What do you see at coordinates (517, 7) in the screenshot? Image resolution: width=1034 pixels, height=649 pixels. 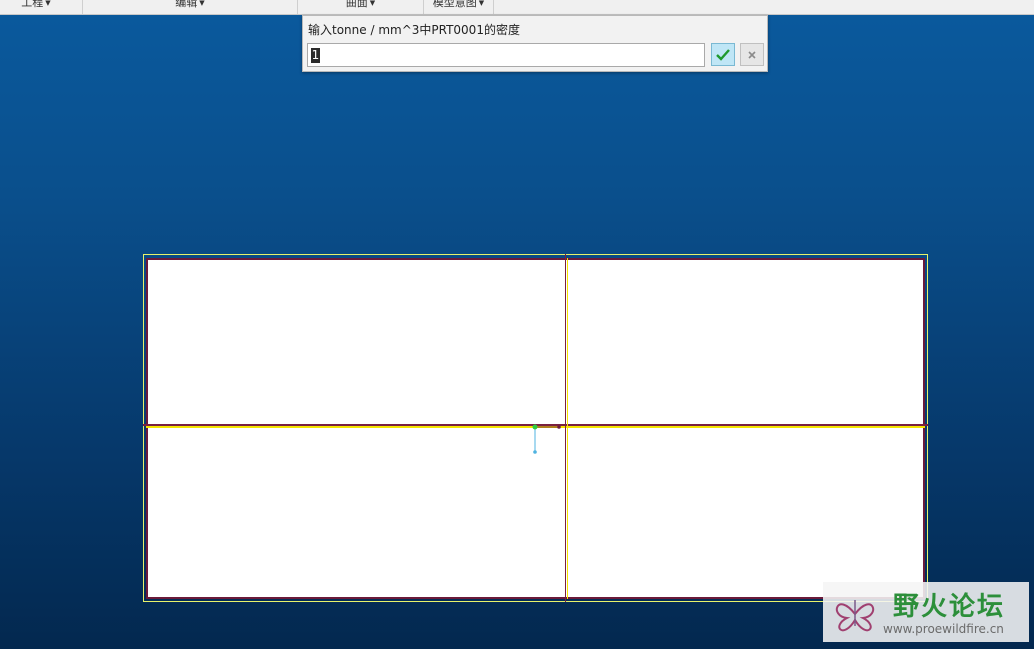 I see `ribbon-bar: 工程 ▼ 编辑 ▼ 曲面 ▼ 模型意图 ▼` at bounding box center [517, 7].